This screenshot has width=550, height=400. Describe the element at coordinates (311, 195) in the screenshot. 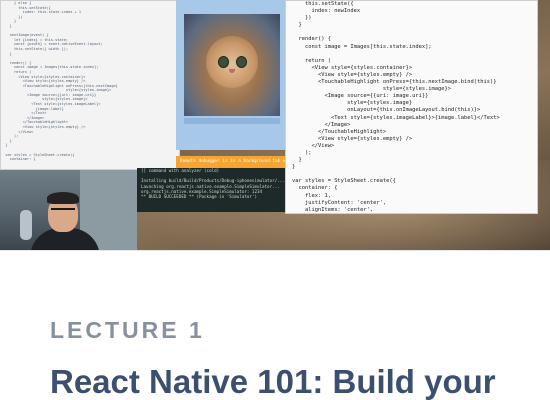

I see `code-line: flex: 1,` at that location.